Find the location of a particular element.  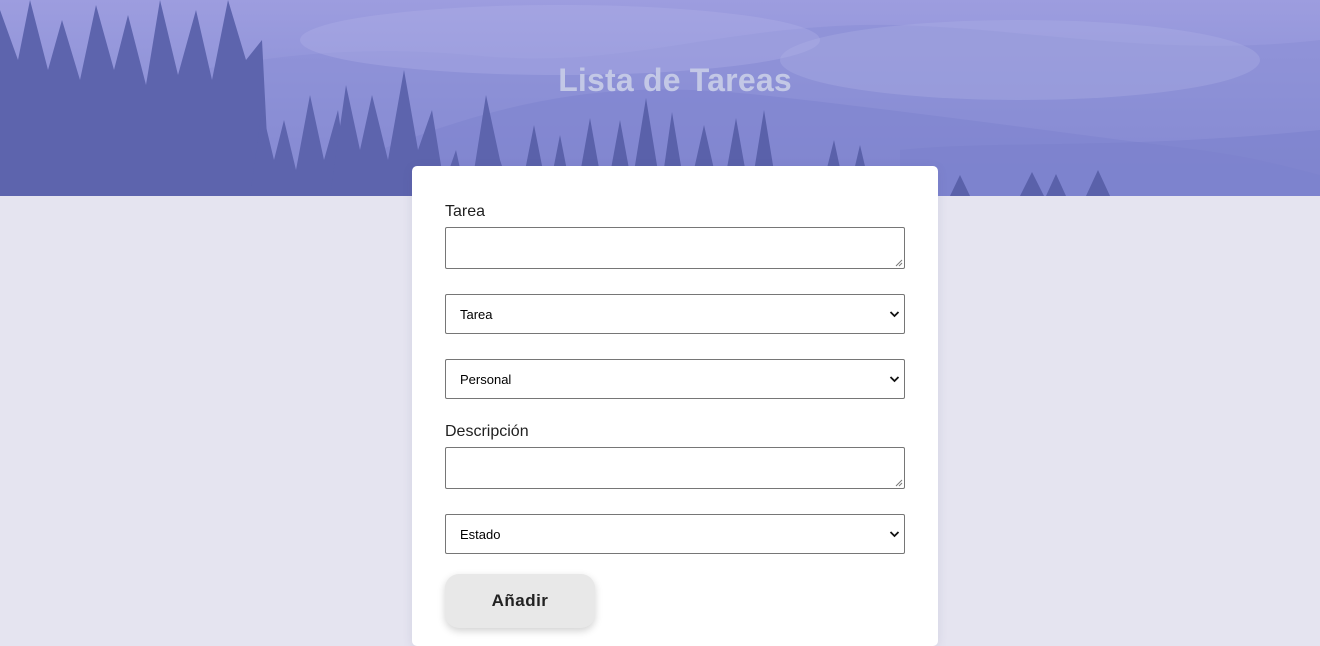

page-title: Lista de Tareas is located at coordinates (675, 80).